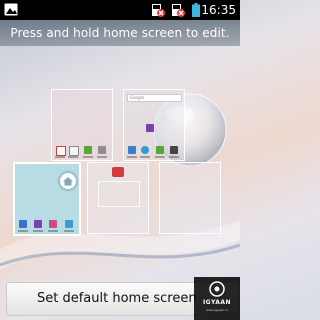 The width and height of the screenshot is (320, 320). I want to click on watermark-brand: IGYAAN, so click(217, 302).